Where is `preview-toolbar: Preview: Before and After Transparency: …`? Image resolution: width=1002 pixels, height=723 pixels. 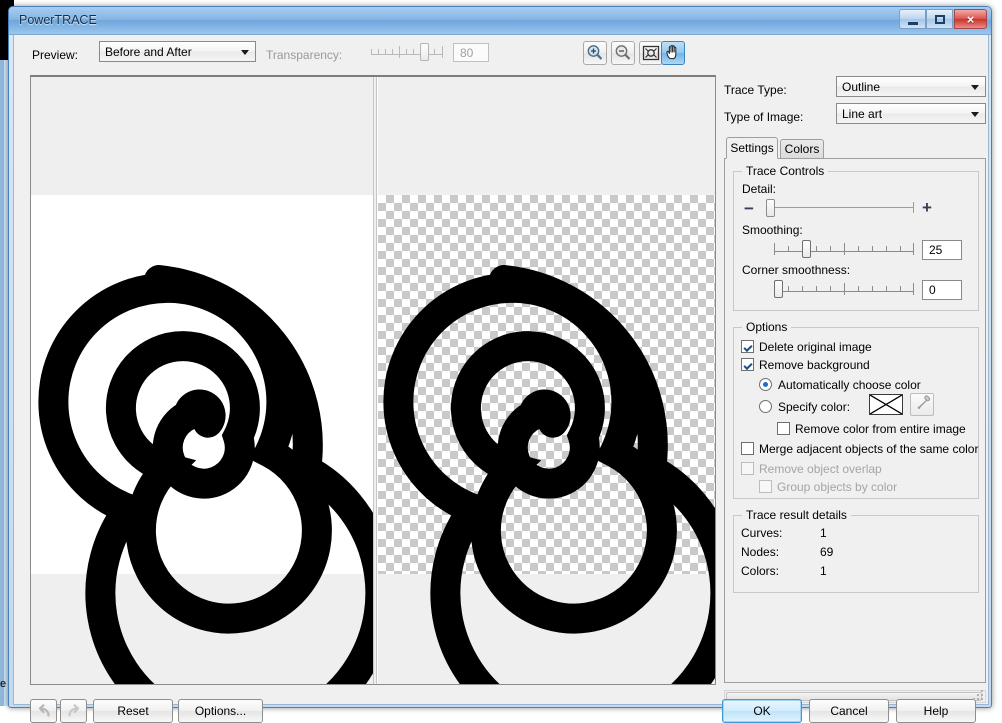 preview-toolbar: Preview: Before and After Transparency: … is located at coordinates (501, 54).